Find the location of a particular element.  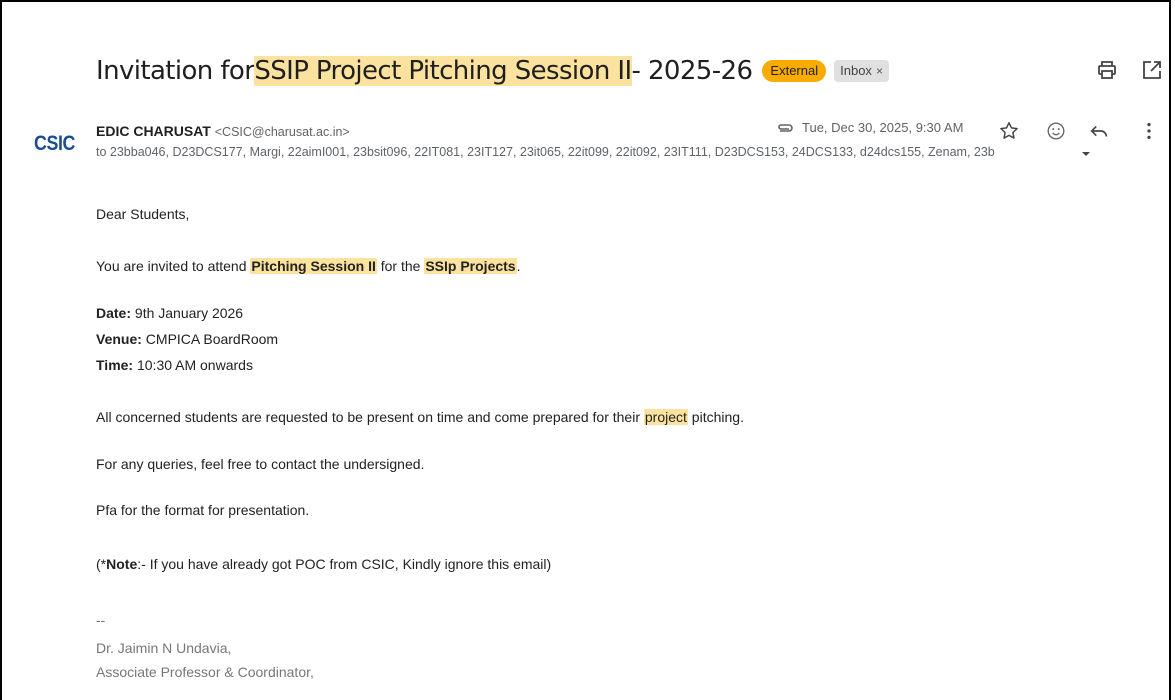

time-line: Time: 10:30 AM onwards is located at coordinates (174, 365).